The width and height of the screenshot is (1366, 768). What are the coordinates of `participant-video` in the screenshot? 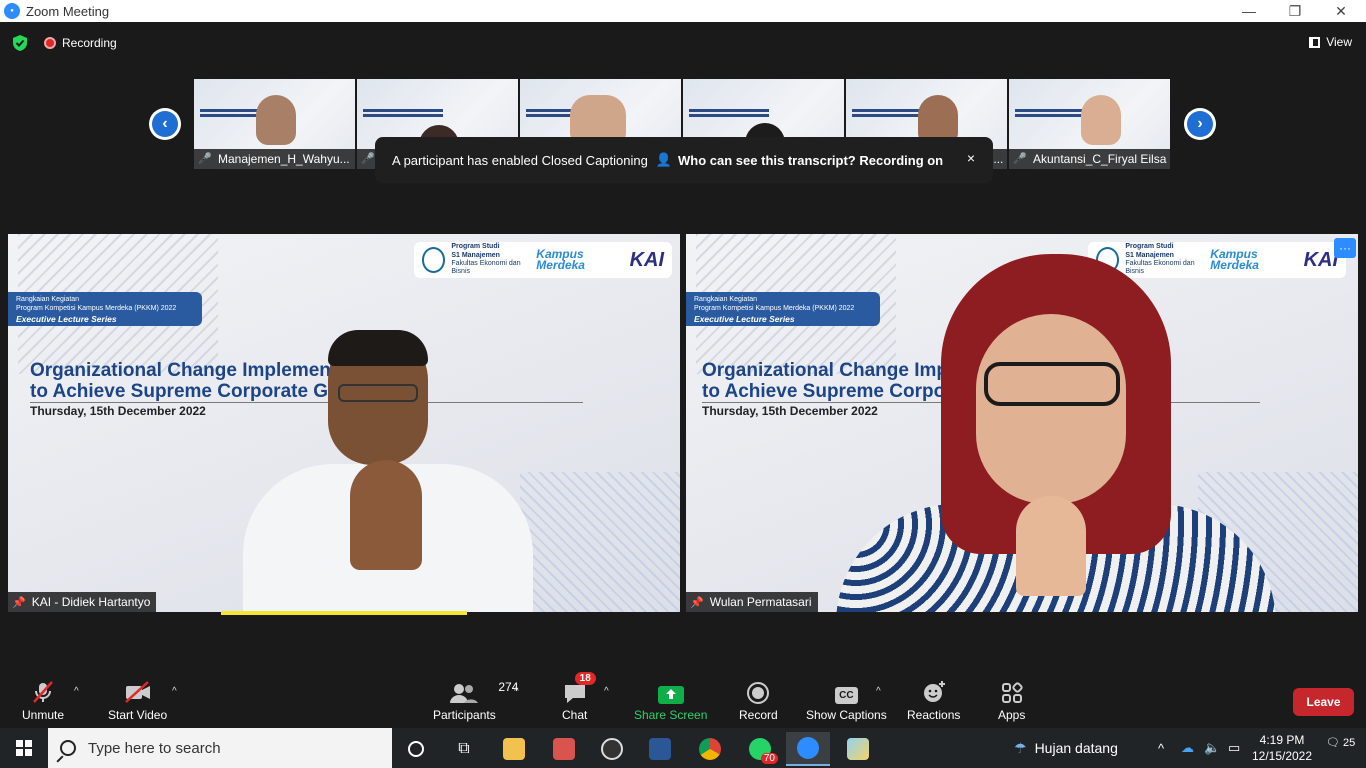 It's located at (1101, 120).